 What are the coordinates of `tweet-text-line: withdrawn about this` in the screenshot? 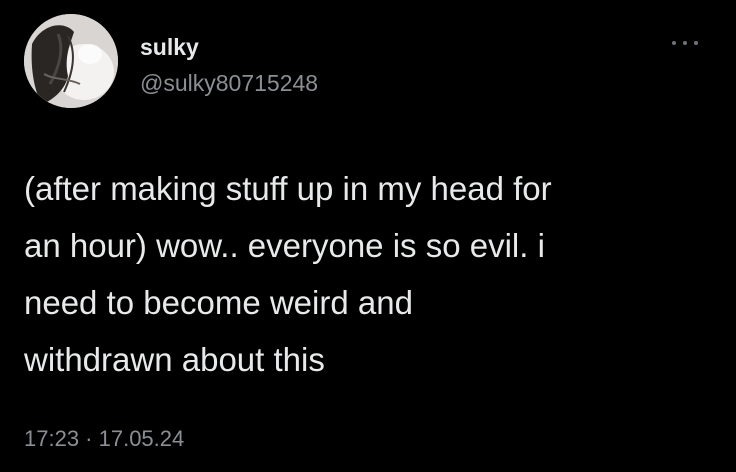 It's located at (174, 359).